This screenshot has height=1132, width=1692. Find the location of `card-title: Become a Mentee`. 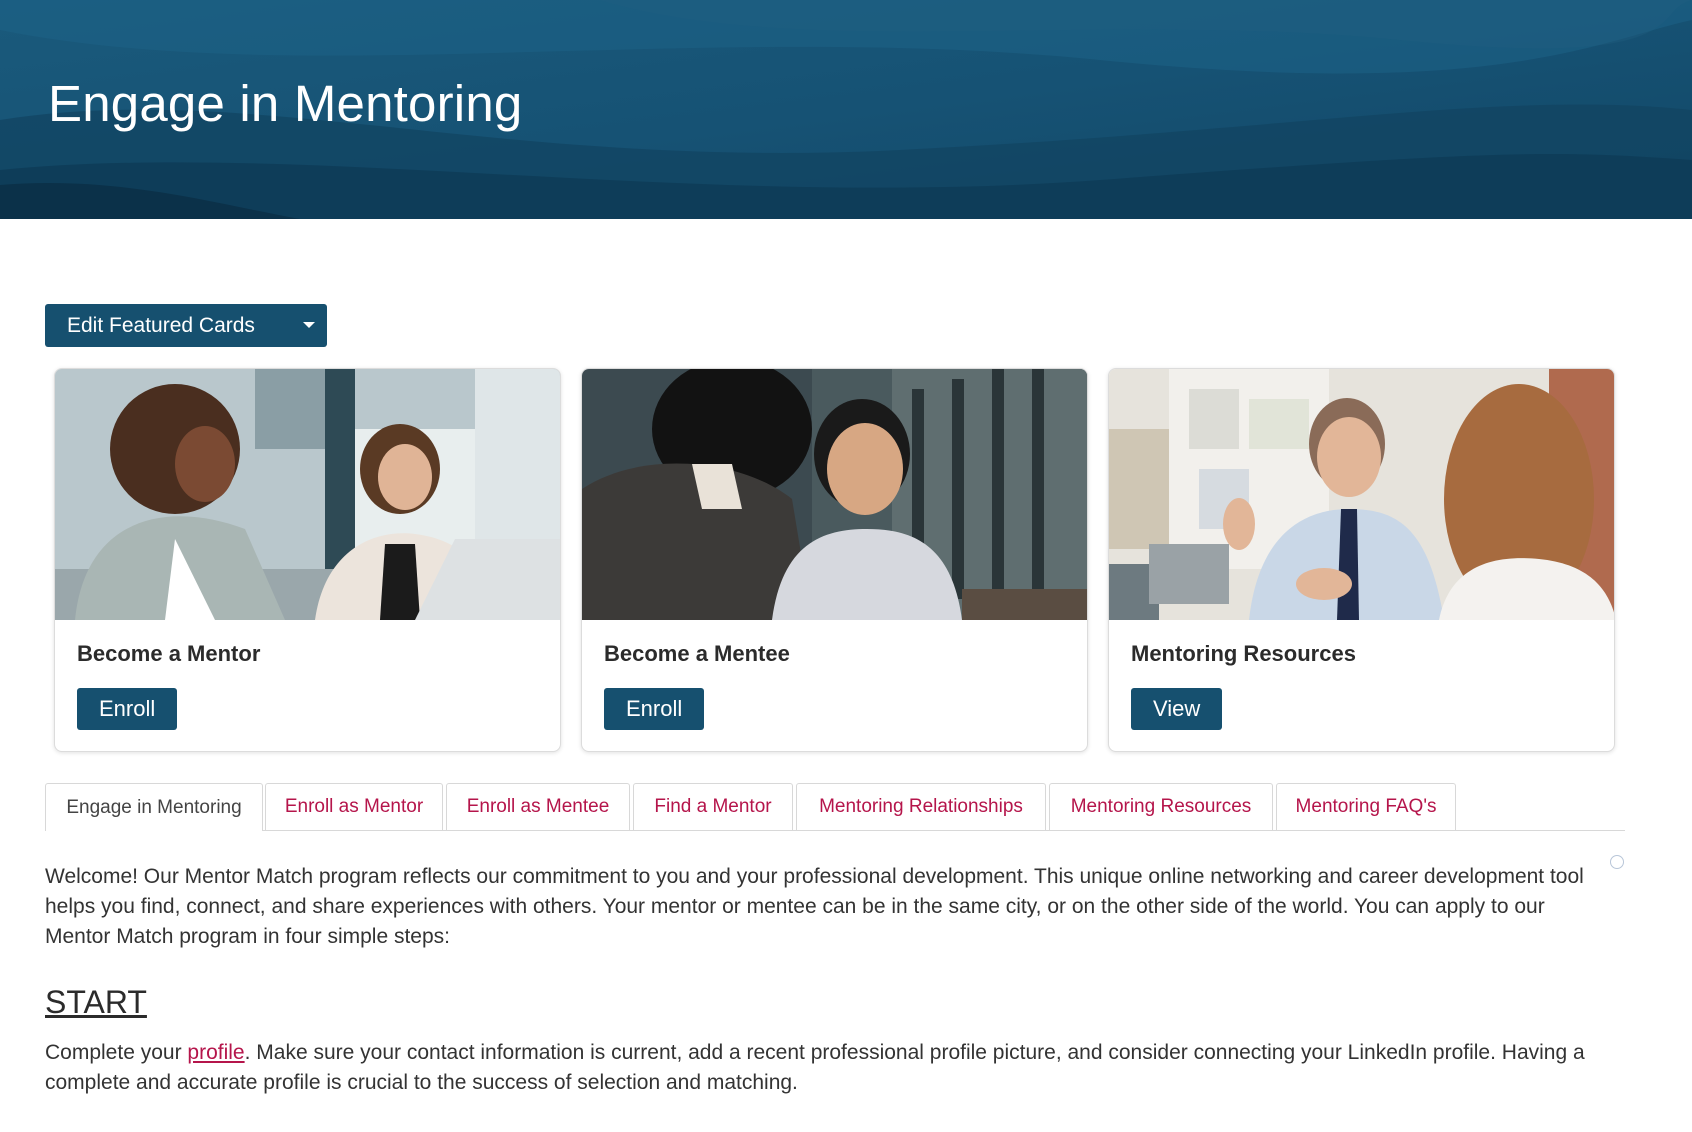

card-title: Become a Mentee is located at coordinates (697, 653).